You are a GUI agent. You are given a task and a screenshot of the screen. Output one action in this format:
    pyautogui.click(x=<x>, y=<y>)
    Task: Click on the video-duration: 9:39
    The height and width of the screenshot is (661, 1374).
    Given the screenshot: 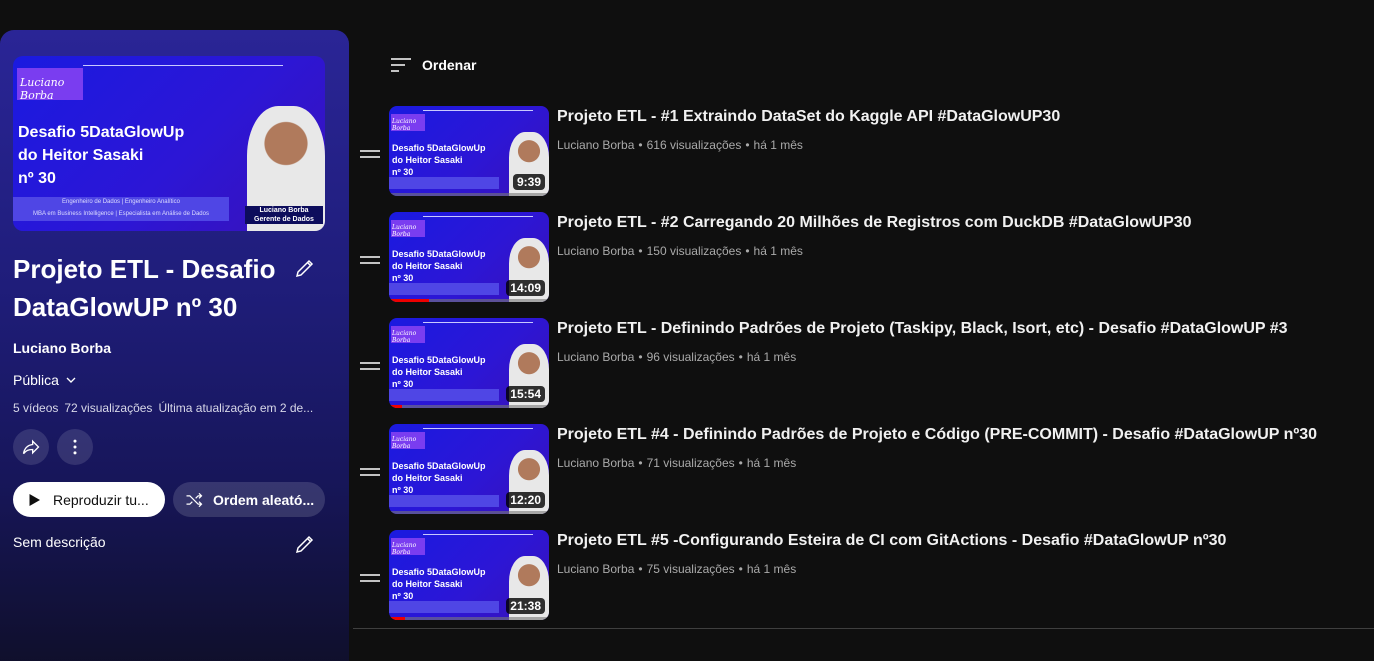 What is the action you would take?
    pyautogui.click(x=528, y=182)
    